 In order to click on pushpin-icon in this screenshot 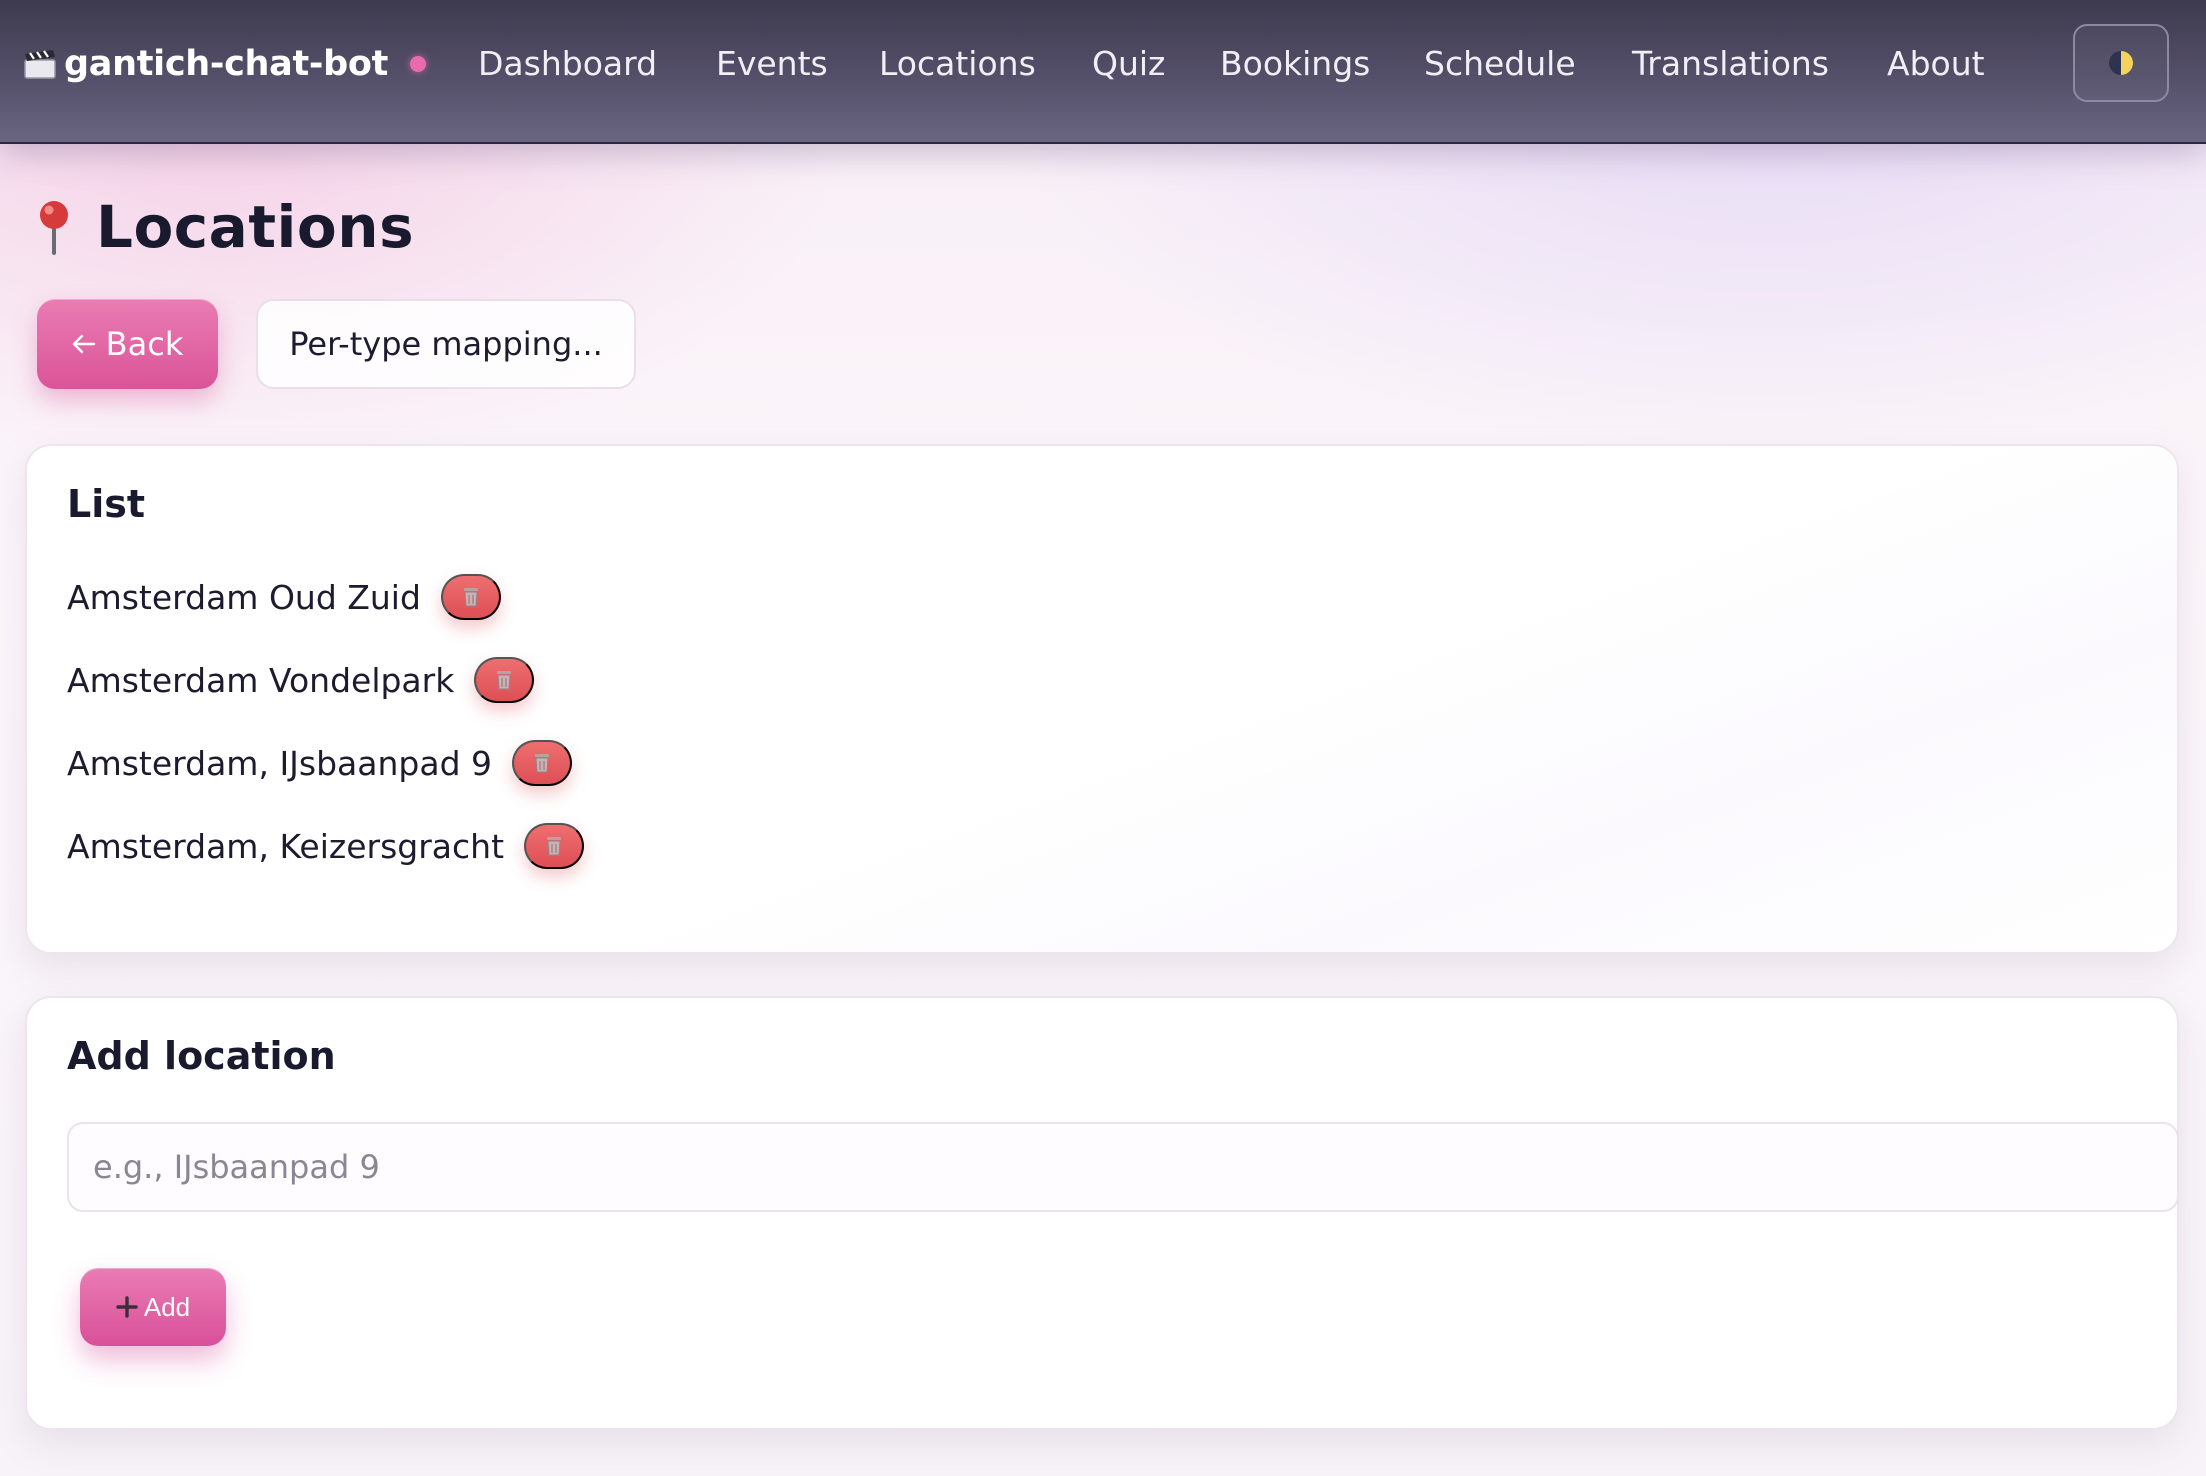, I will do `click(54, 228)`.